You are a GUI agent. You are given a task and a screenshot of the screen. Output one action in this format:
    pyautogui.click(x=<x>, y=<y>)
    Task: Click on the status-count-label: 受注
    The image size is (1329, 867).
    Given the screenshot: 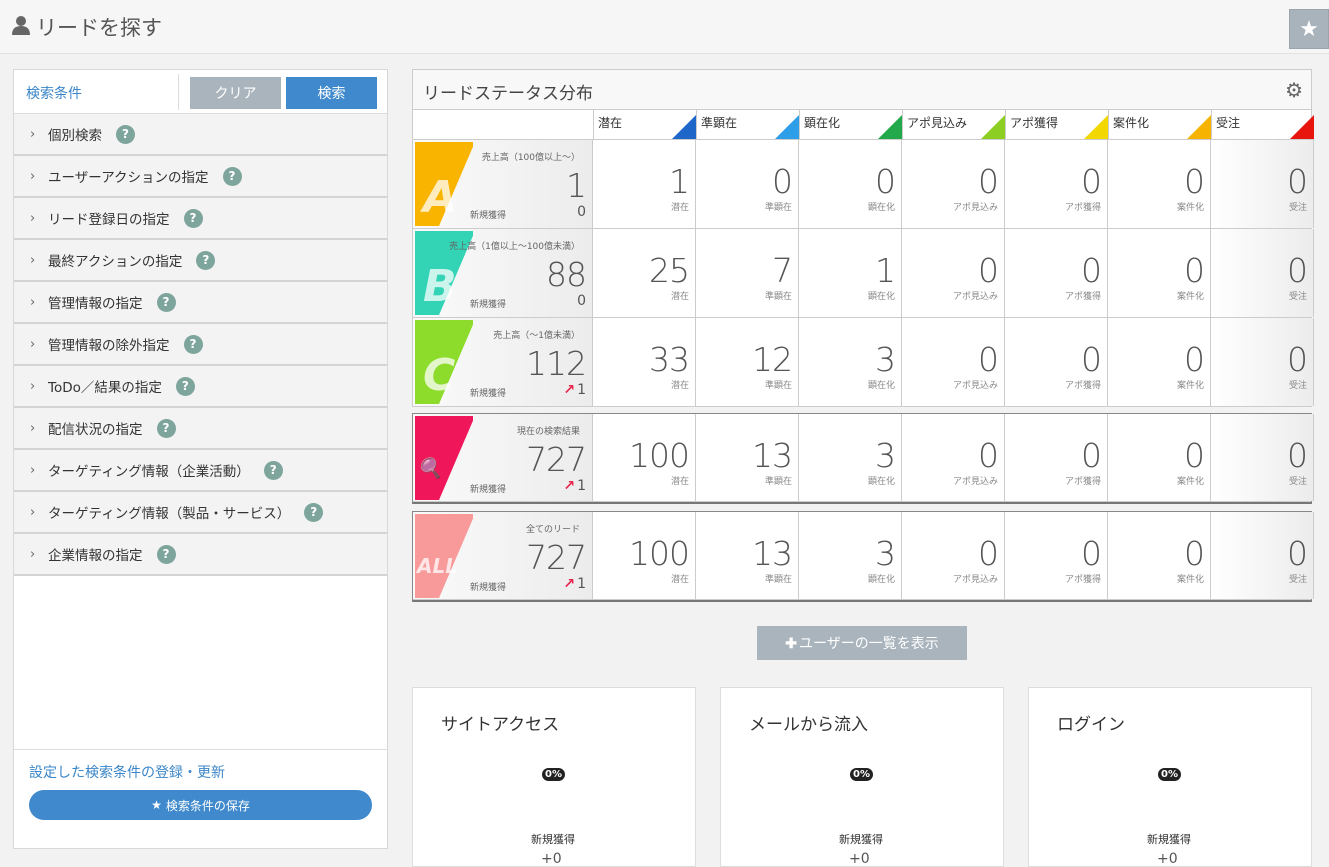 What is the action you would take?
    pyautogui.click(x=1297, y=297)
    